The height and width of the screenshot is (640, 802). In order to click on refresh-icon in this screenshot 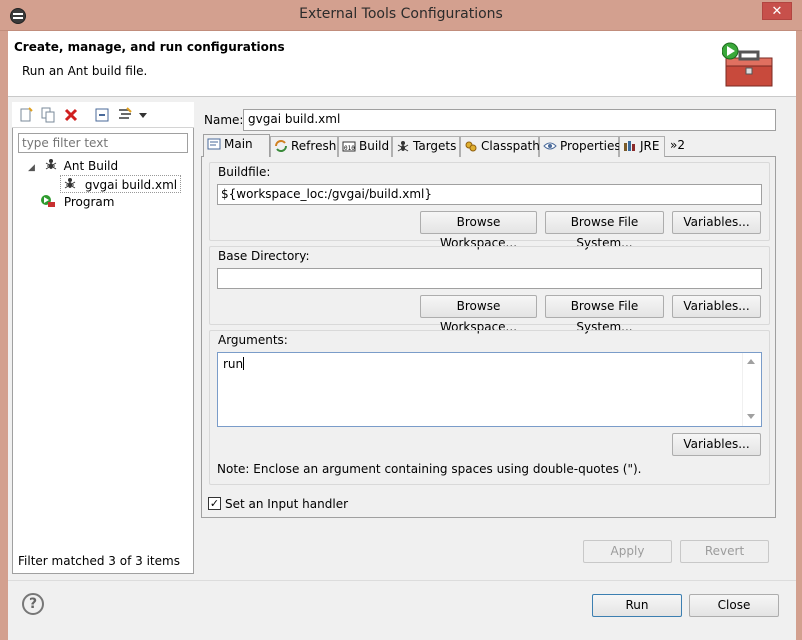, I will do `click(281, 146)`.